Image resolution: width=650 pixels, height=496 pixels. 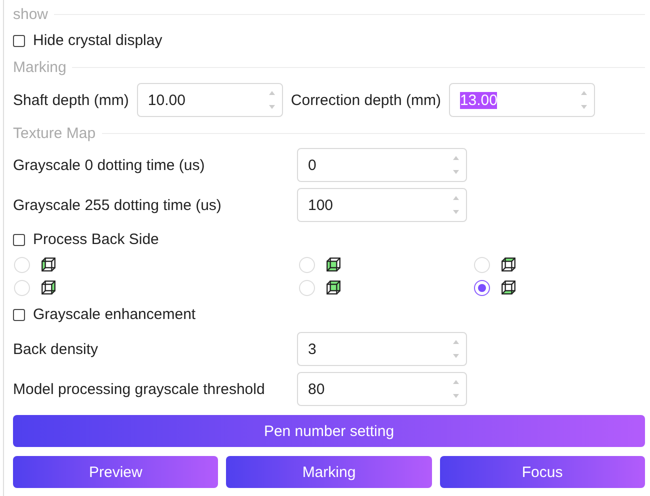 What do you see at coordinates (114, 314) in the screenshot?
I see `checkbox-label: Grayscale enhancement` at bounding box center [114, 314].